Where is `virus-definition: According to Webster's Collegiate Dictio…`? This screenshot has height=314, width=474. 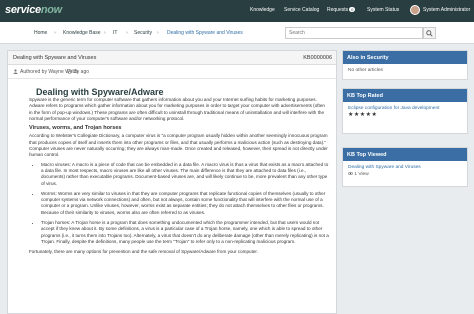 virus-definition: According to Webster's Collegiate Dictio… is located at coordinates (178, 145).